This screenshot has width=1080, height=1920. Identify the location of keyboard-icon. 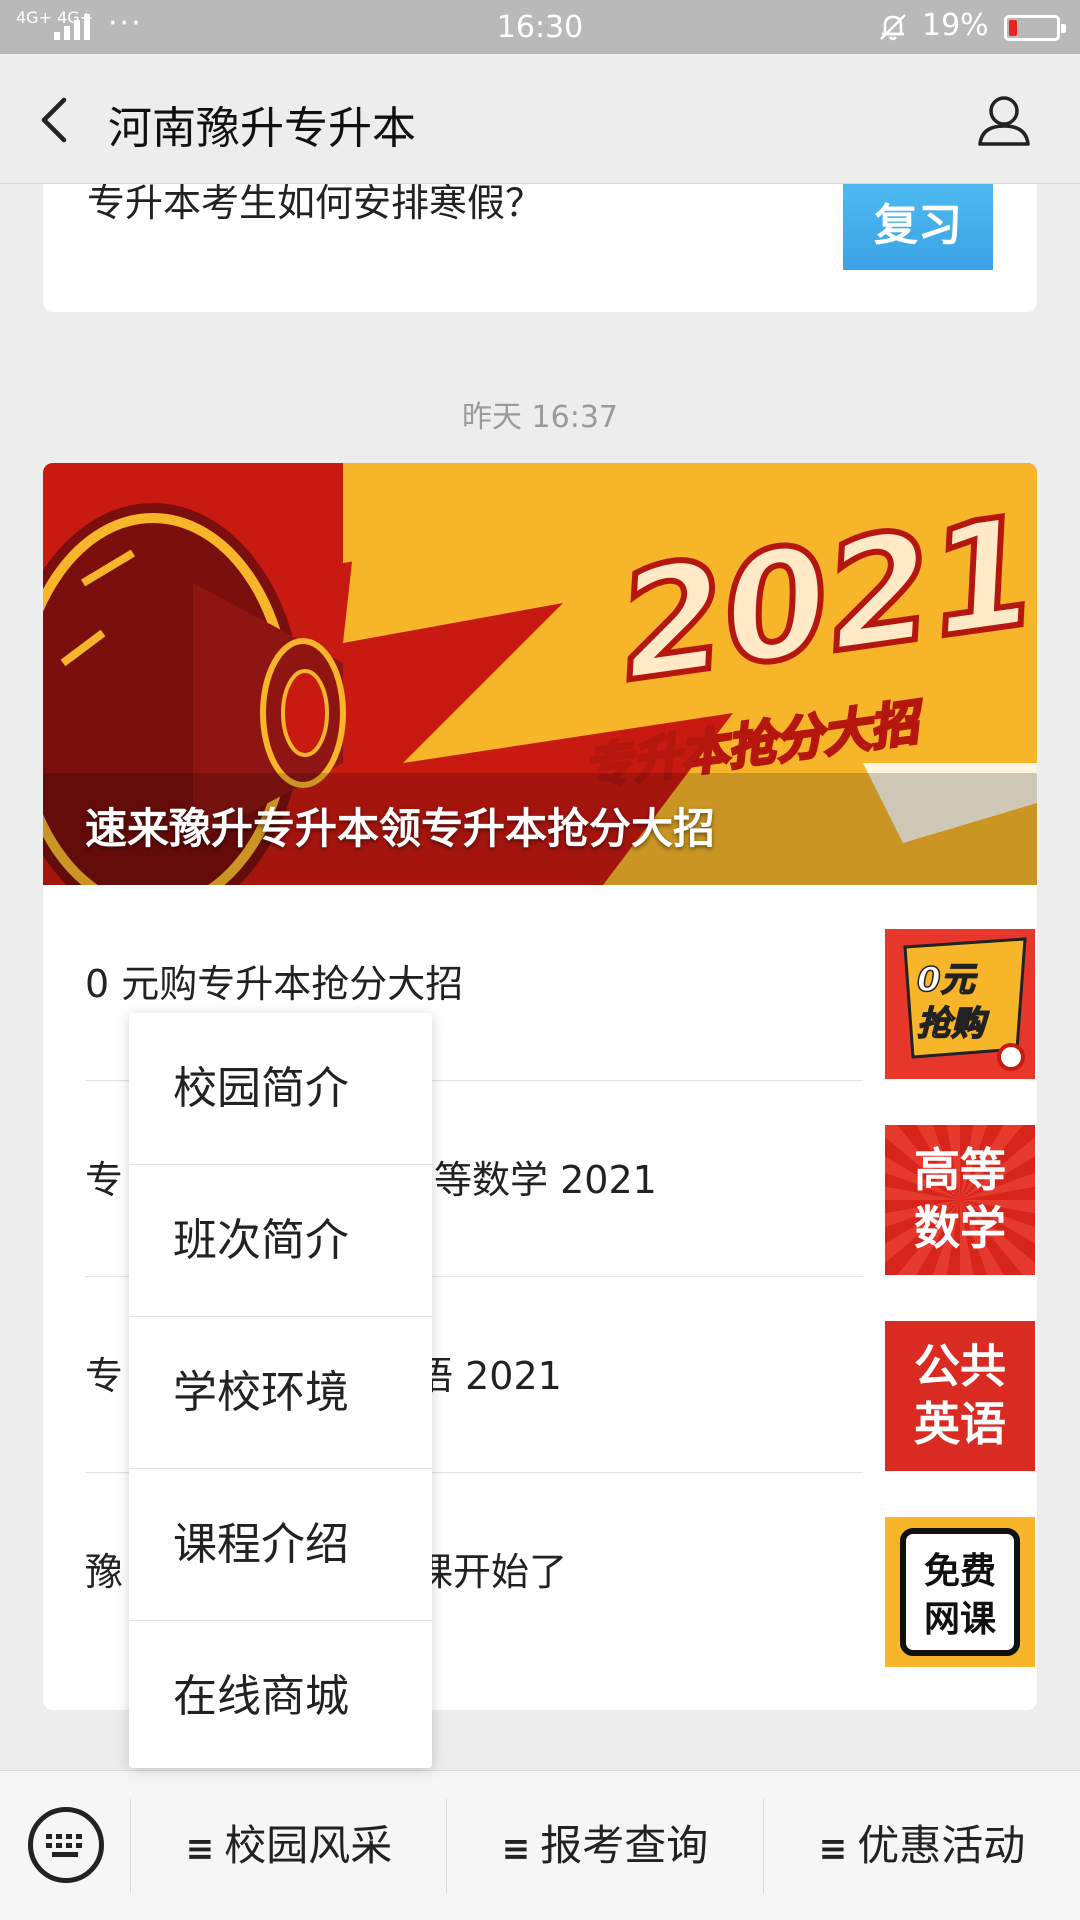
(66, 1845).